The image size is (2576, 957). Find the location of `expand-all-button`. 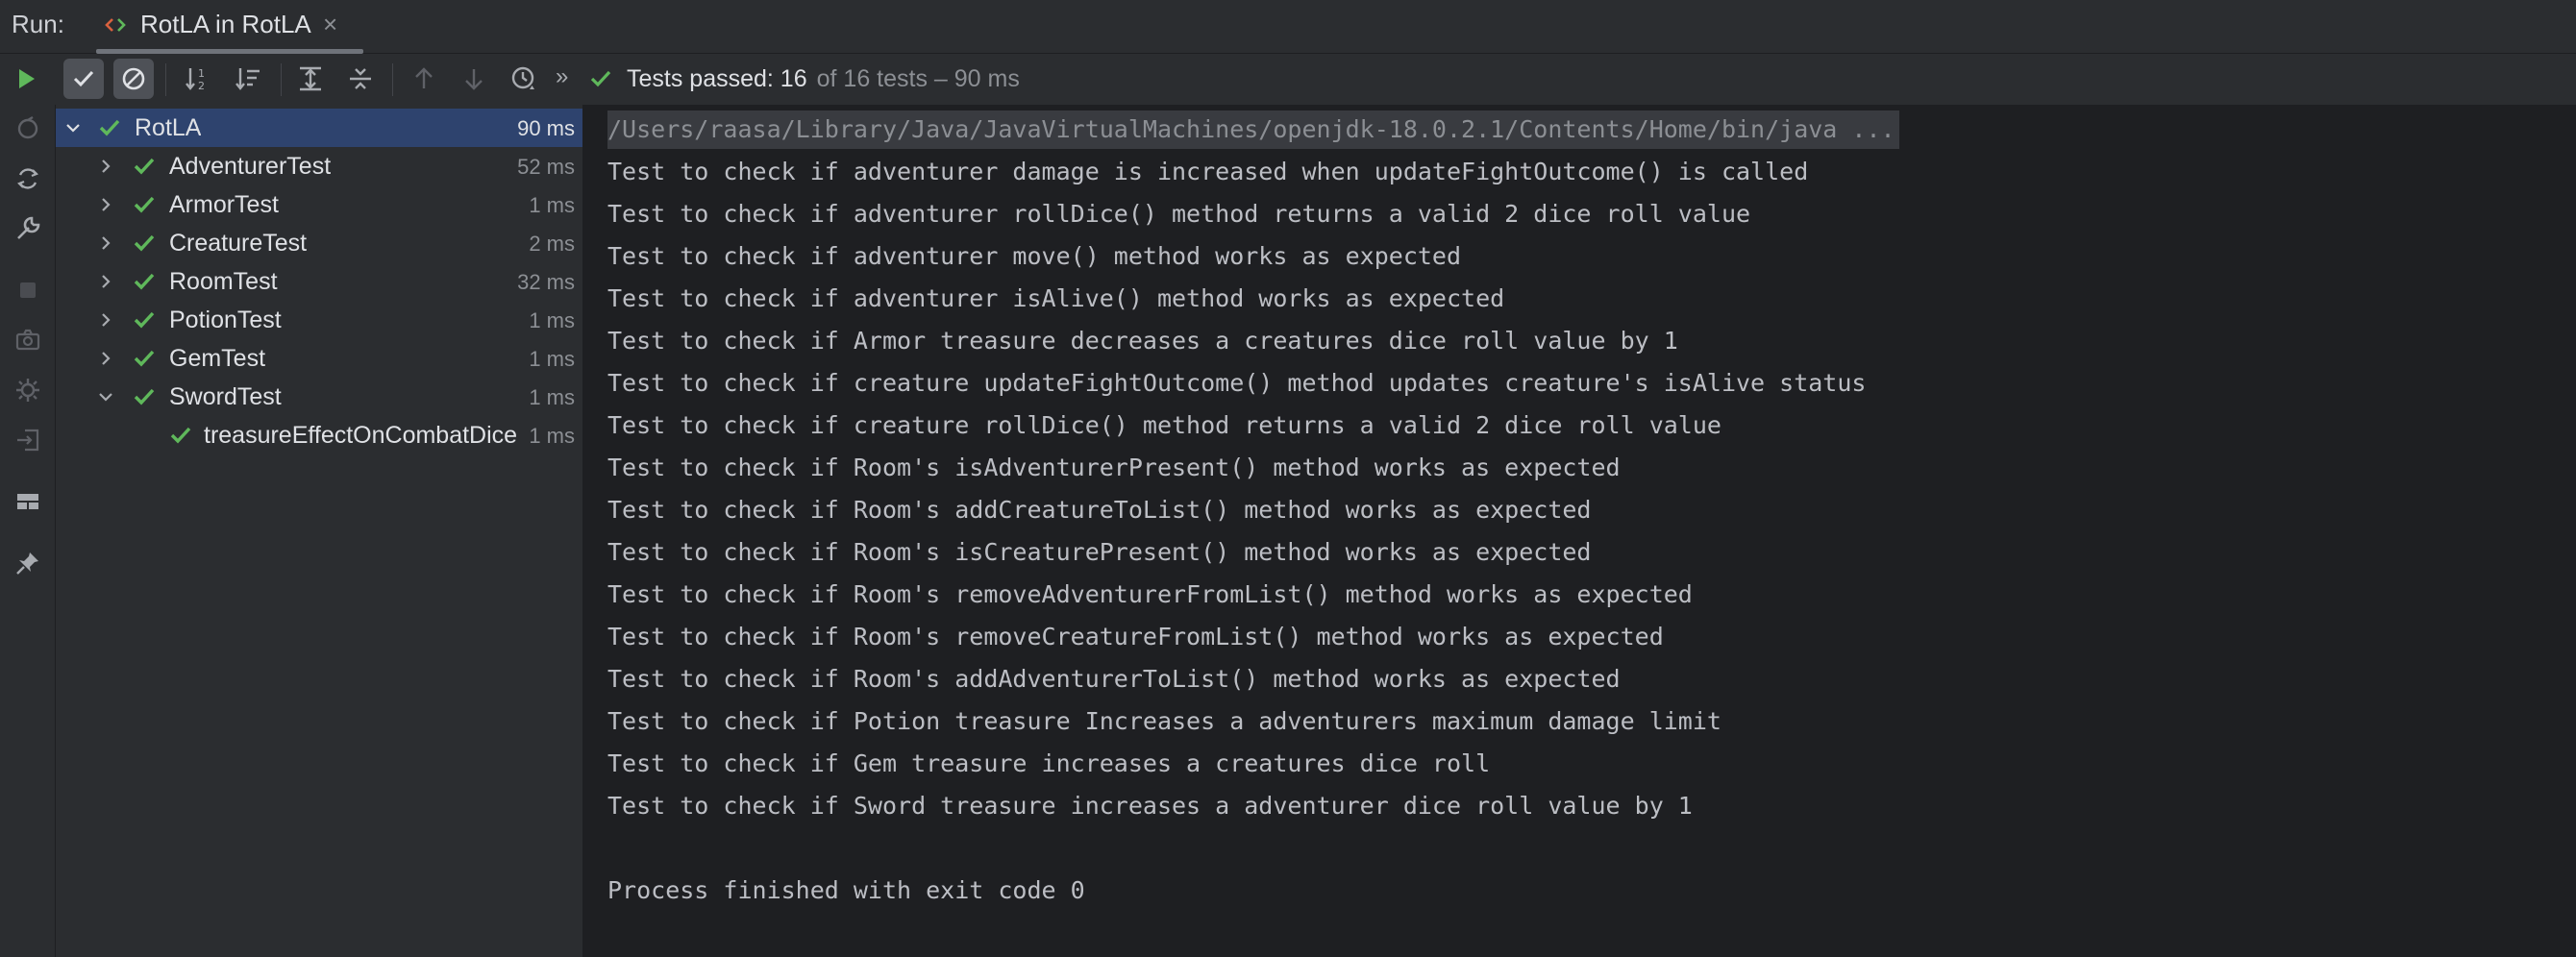

expand-all-button is located at coordinates (310, 79).